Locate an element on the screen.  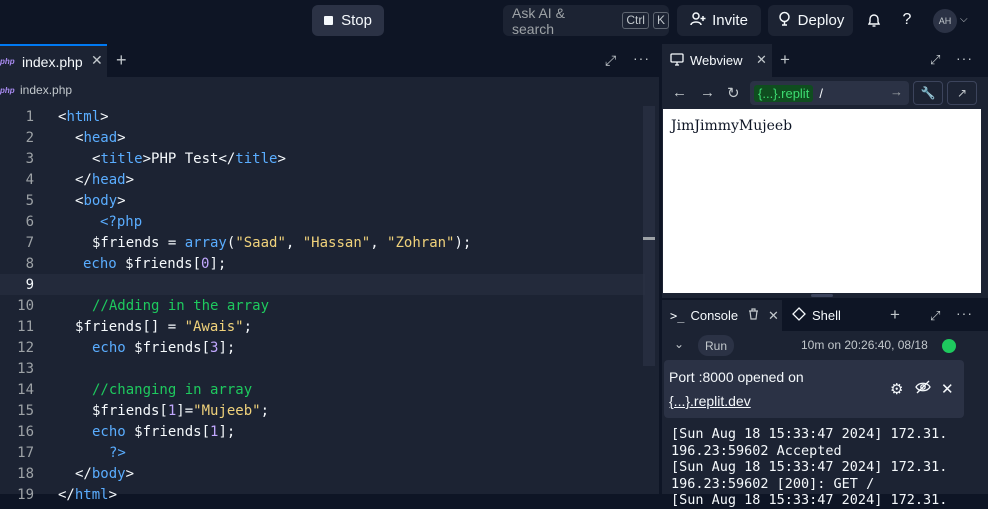
stop-button: Stop is located at coordinates (348, 20).